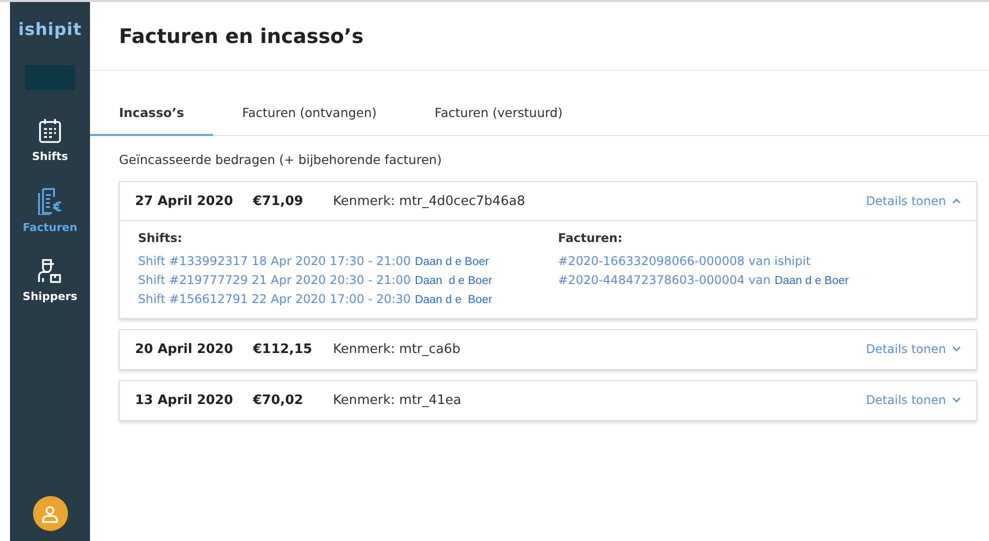 Image resolution: width=989 pixels, height=541 pixels. Describe the element at coordinates (499, 114) in the screenshot. I see `tab: Facturen (verstuurd)` at that location.